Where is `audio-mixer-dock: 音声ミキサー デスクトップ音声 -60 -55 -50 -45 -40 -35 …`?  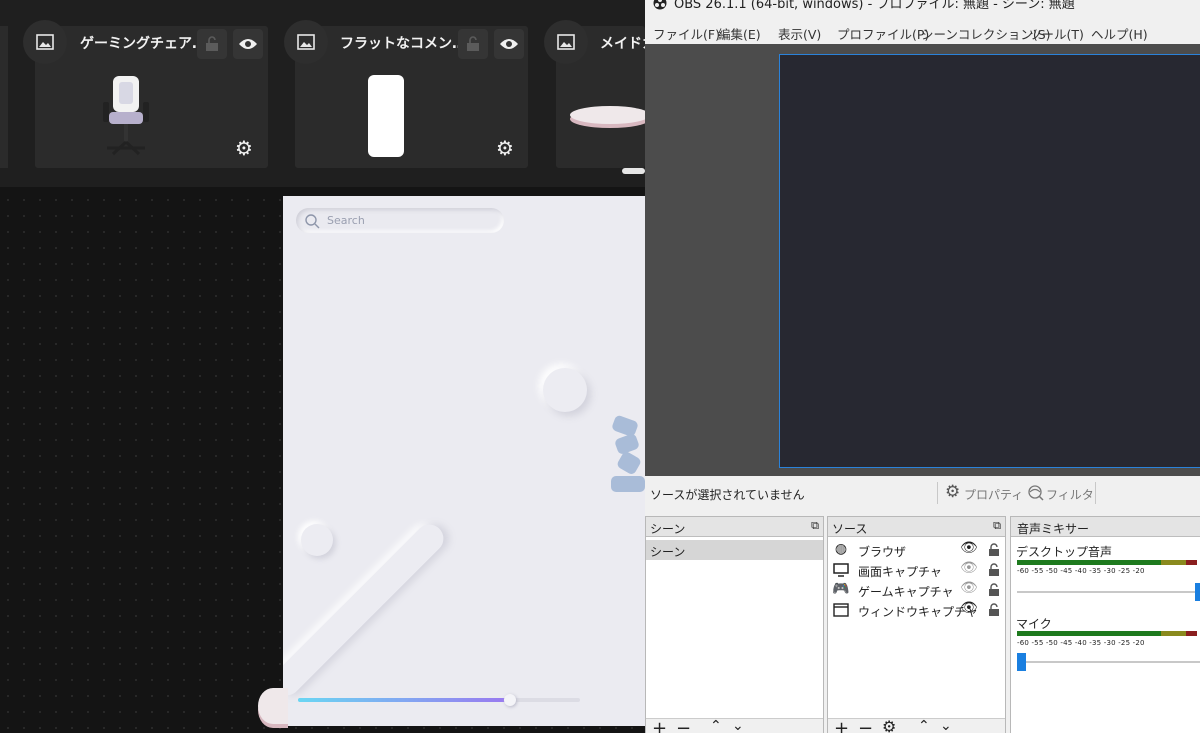
audio-mixer-dock: 音声ミキサー デスクトップ音声 -60 -55 -50 -45 -40 -35 … is located at coordinates (1105, 624).